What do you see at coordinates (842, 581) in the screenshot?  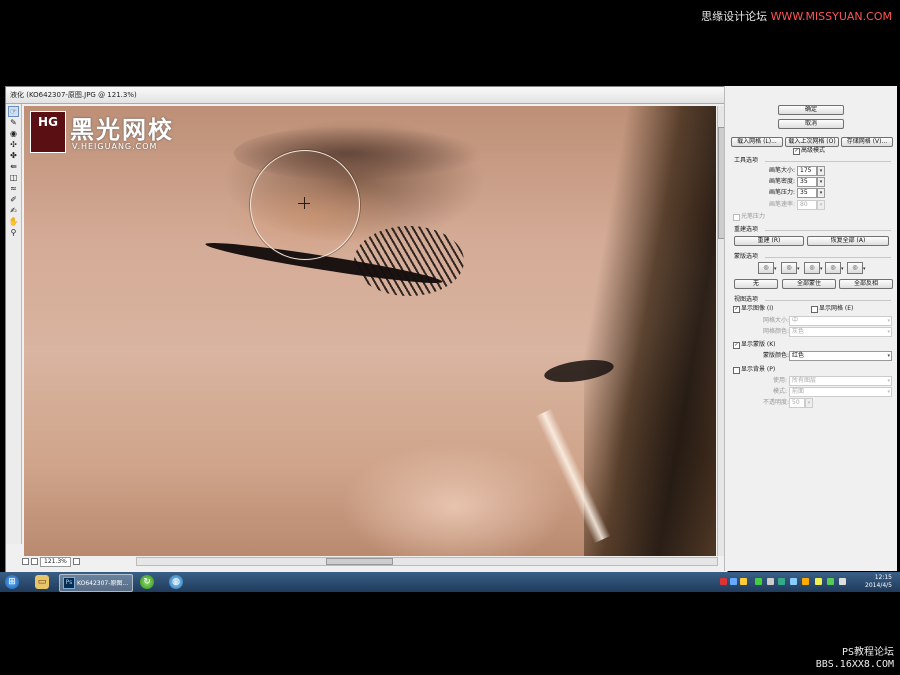 I see `volume-icon` at bounding box center [842, 581].